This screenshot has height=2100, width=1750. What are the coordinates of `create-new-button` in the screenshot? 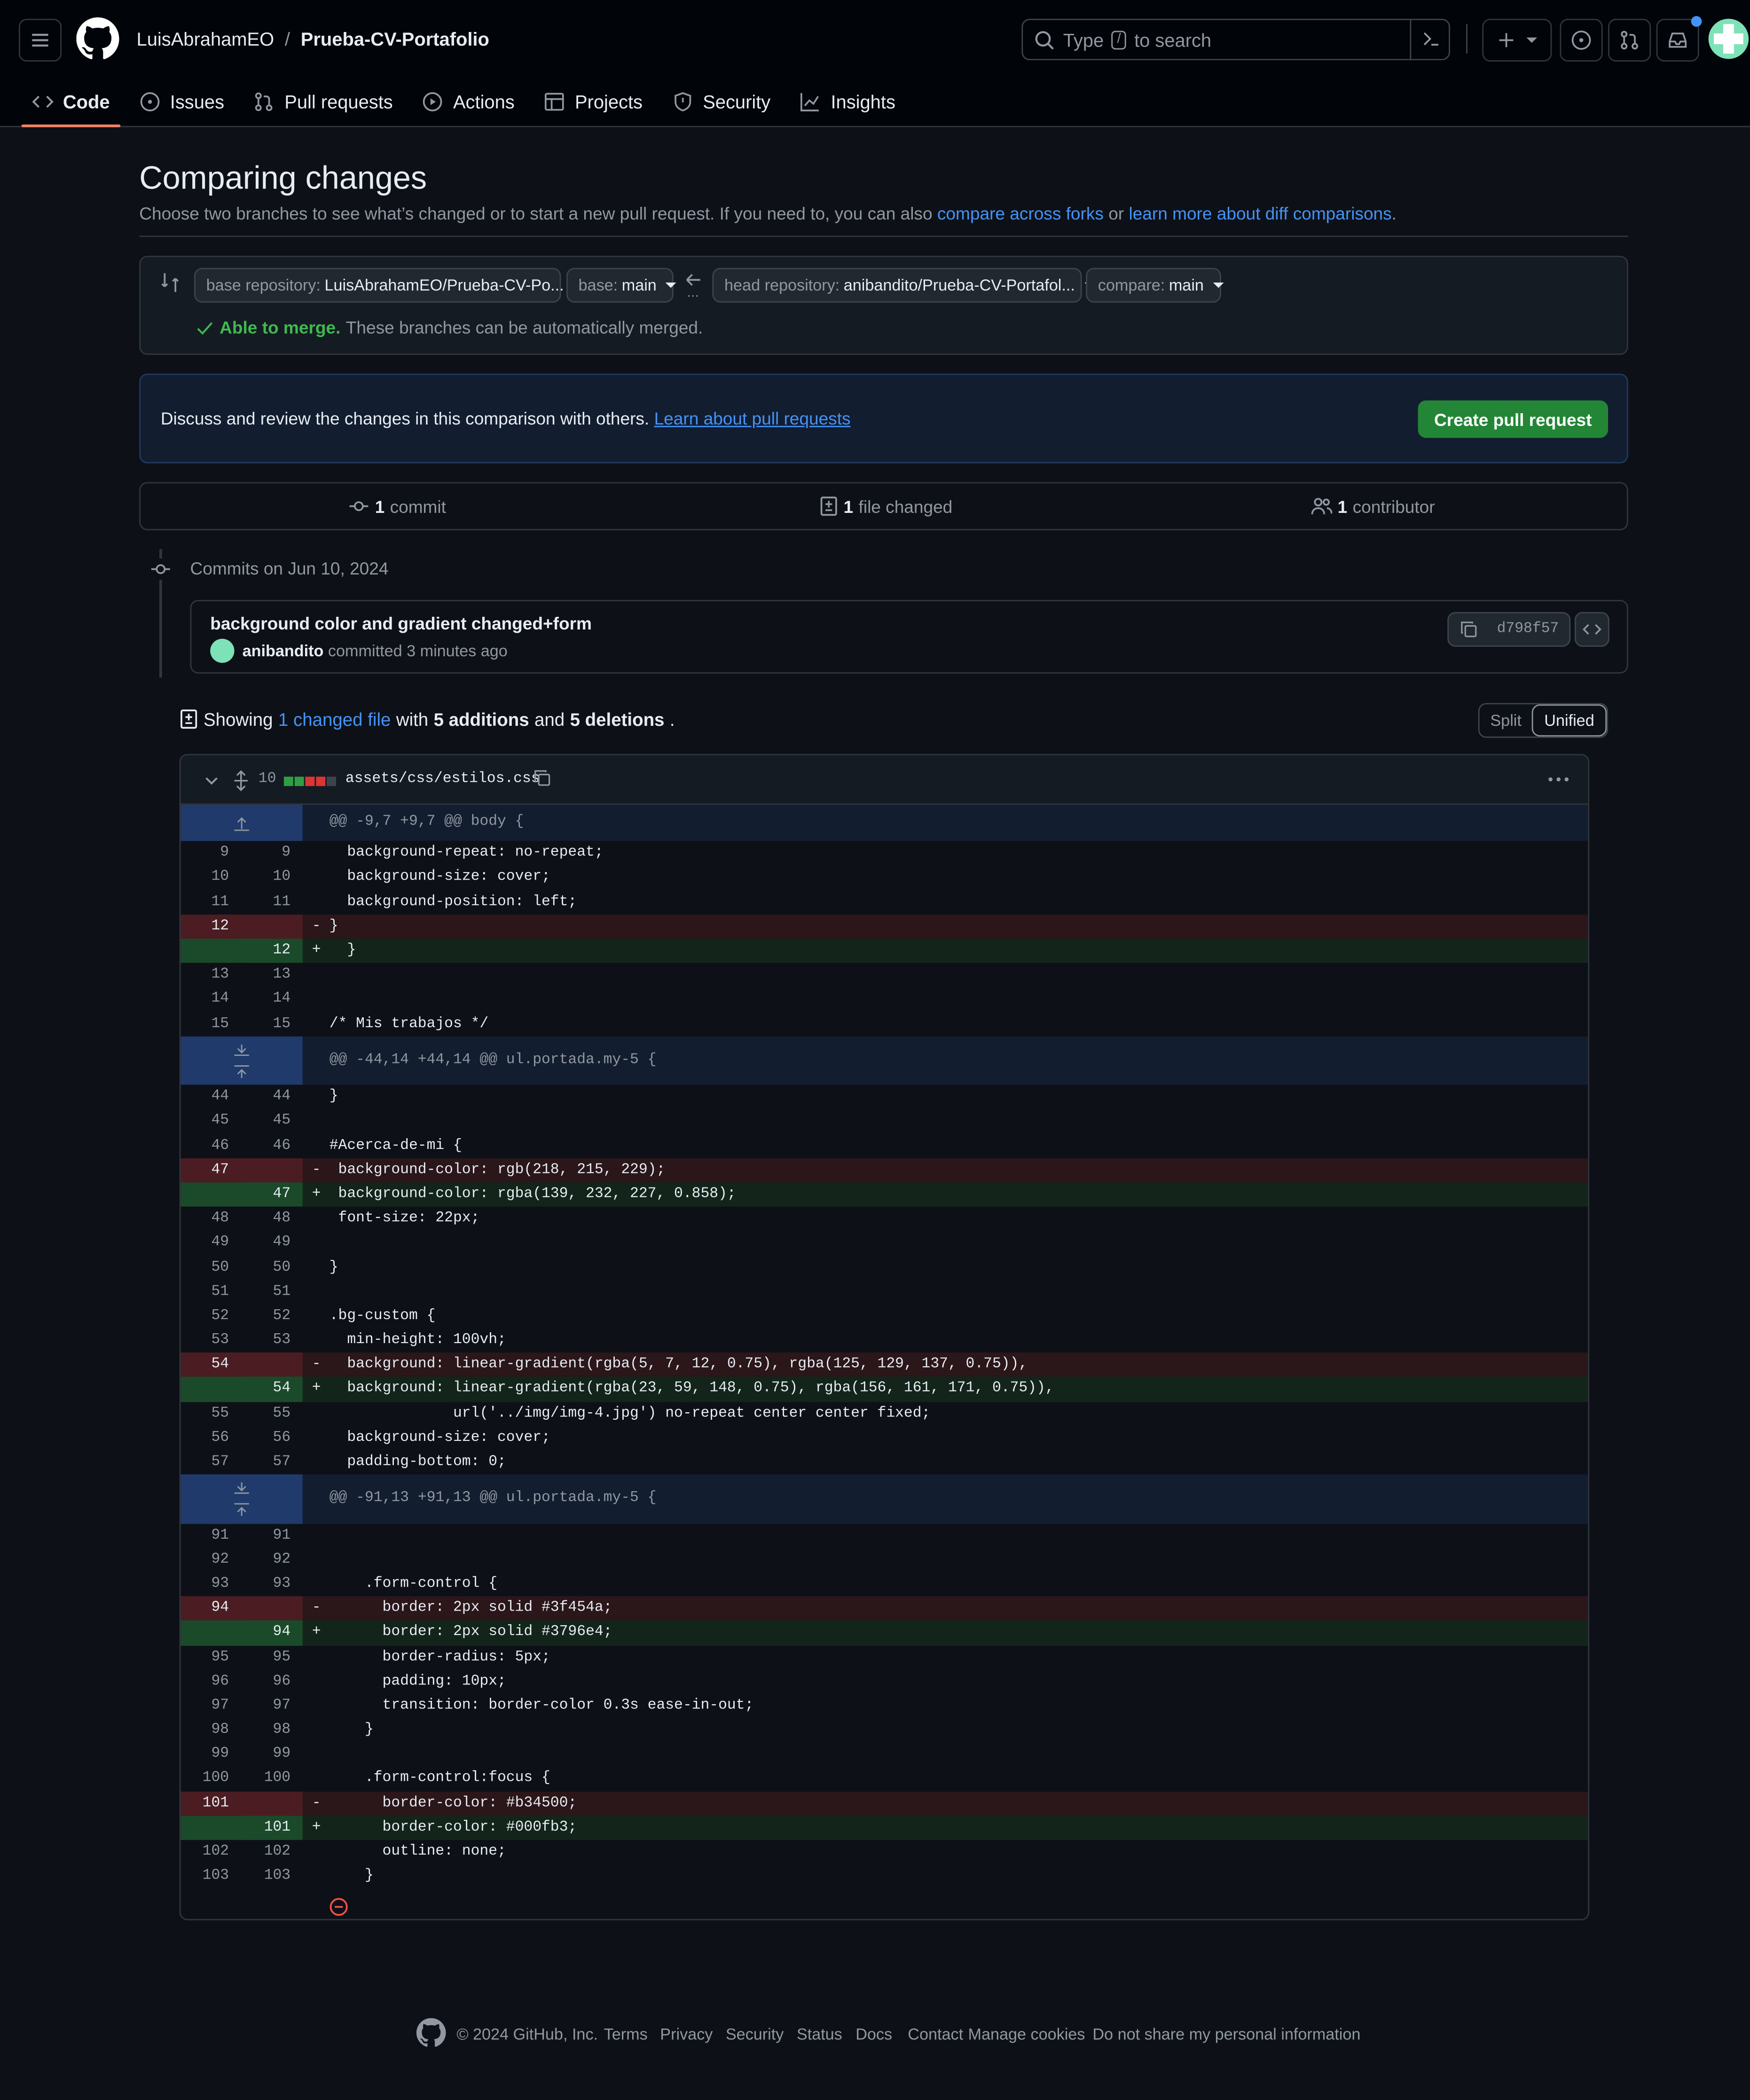 It's located at (1517, 40).